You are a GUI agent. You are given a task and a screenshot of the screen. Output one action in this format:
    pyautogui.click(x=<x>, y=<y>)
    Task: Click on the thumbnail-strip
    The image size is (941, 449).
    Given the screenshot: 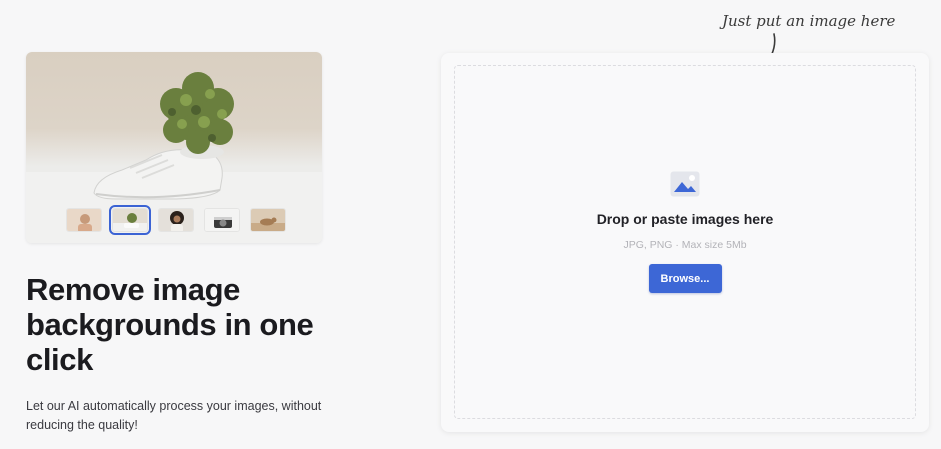 What is the action you would take?
    pyautogui.click(x=176, y=220)
    